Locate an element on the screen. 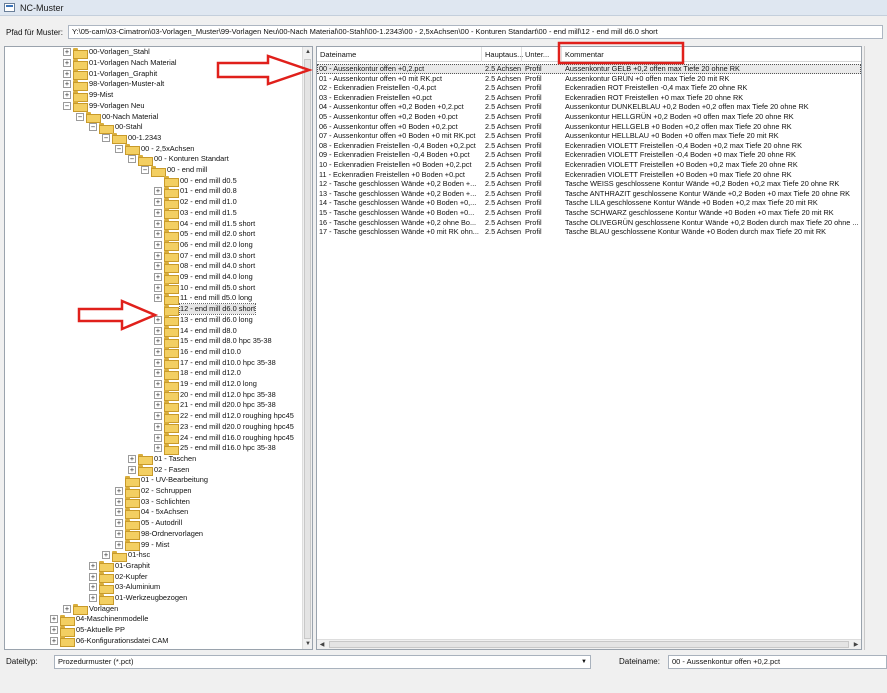 This screenshot has width=887, height=693. tree-item: +06-Konfigurationsdatei CAM is located at coordinates (109, 642).